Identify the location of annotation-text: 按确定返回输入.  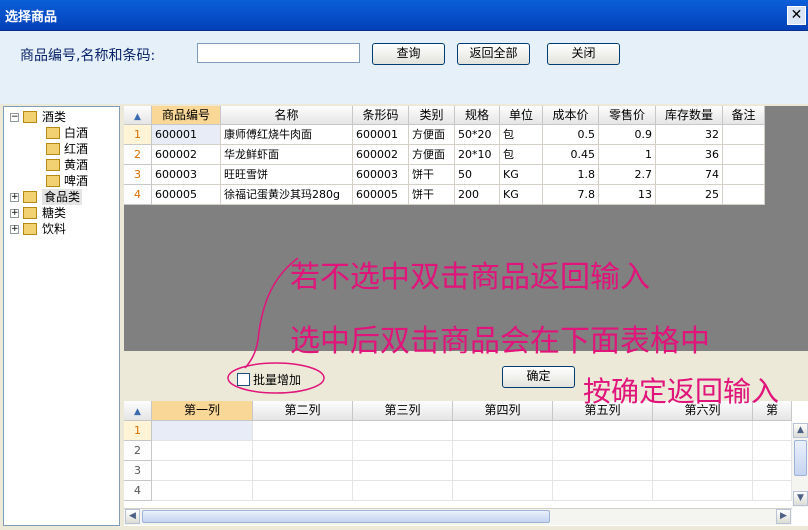
(681, 391).